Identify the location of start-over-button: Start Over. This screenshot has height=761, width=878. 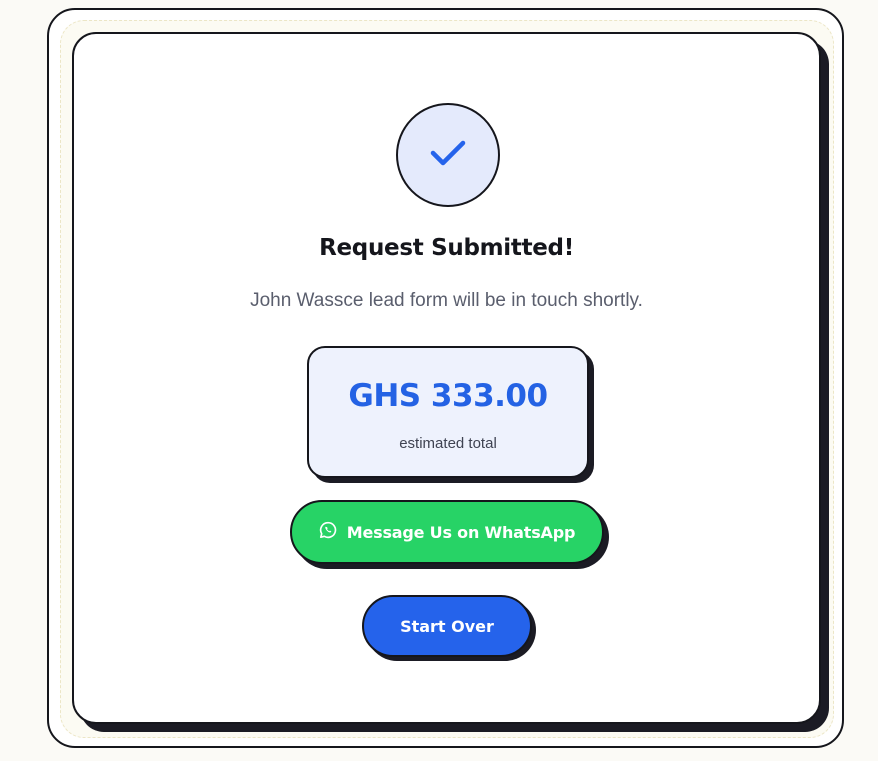
(447, 626).